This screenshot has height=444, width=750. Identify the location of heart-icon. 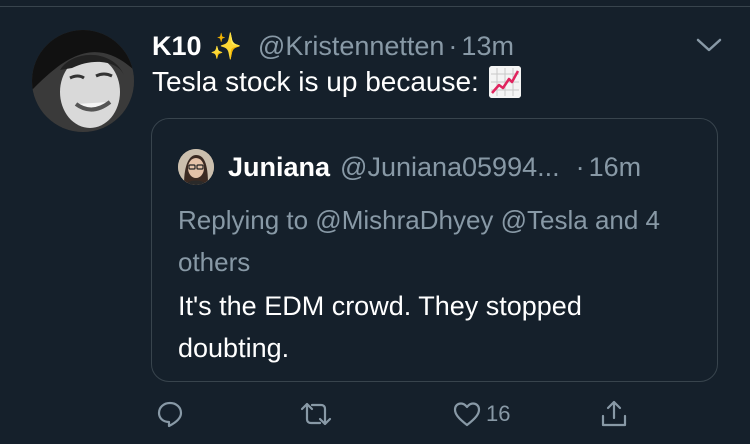
(467, 414).